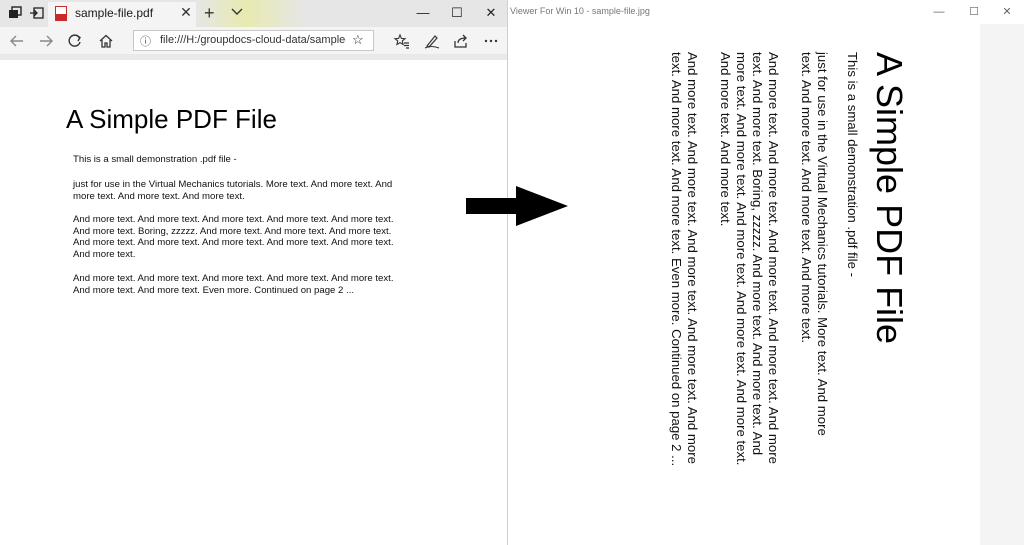 Image resolution: width=1024 pixels, height=545 pixels. Describe the element at coordinates (106, 41) in the screenshot. I see `home-icon` at that location.